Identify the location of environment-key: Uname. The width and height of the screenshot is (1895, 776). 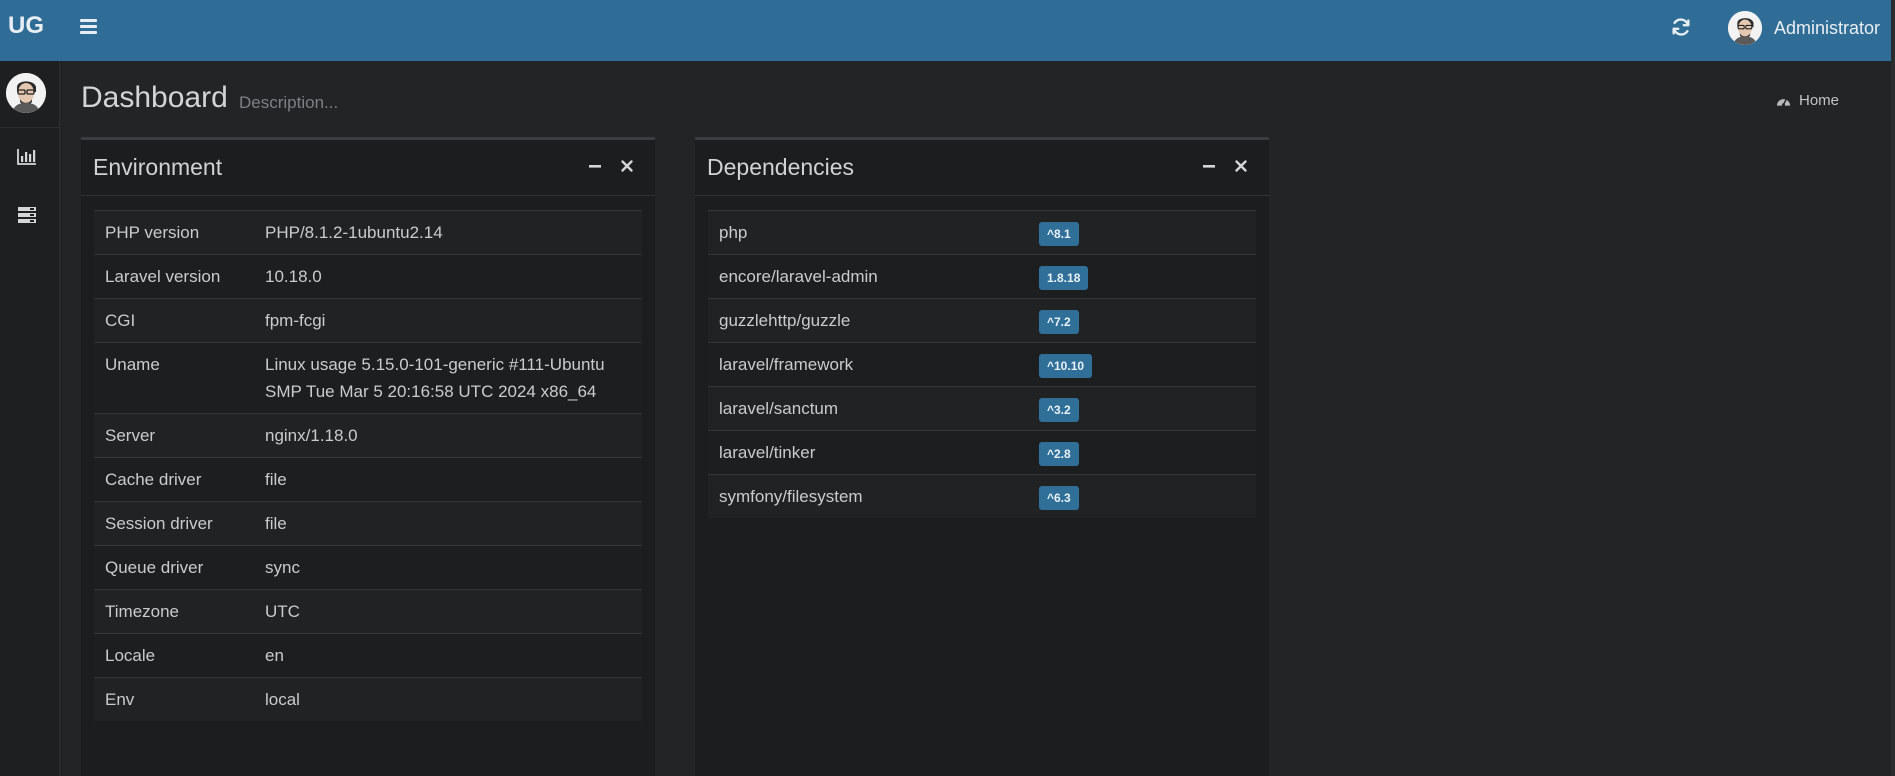
(174, 378).